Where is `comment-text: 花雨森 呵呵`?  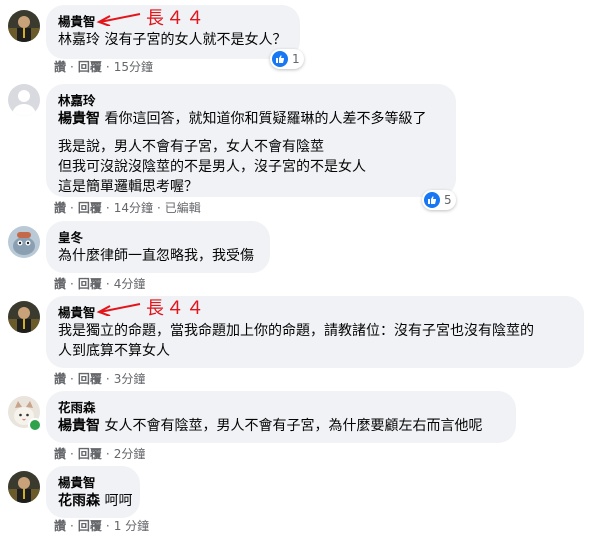
comment-text: 花雨森 呵呵 is located at coordinates (95, 501).